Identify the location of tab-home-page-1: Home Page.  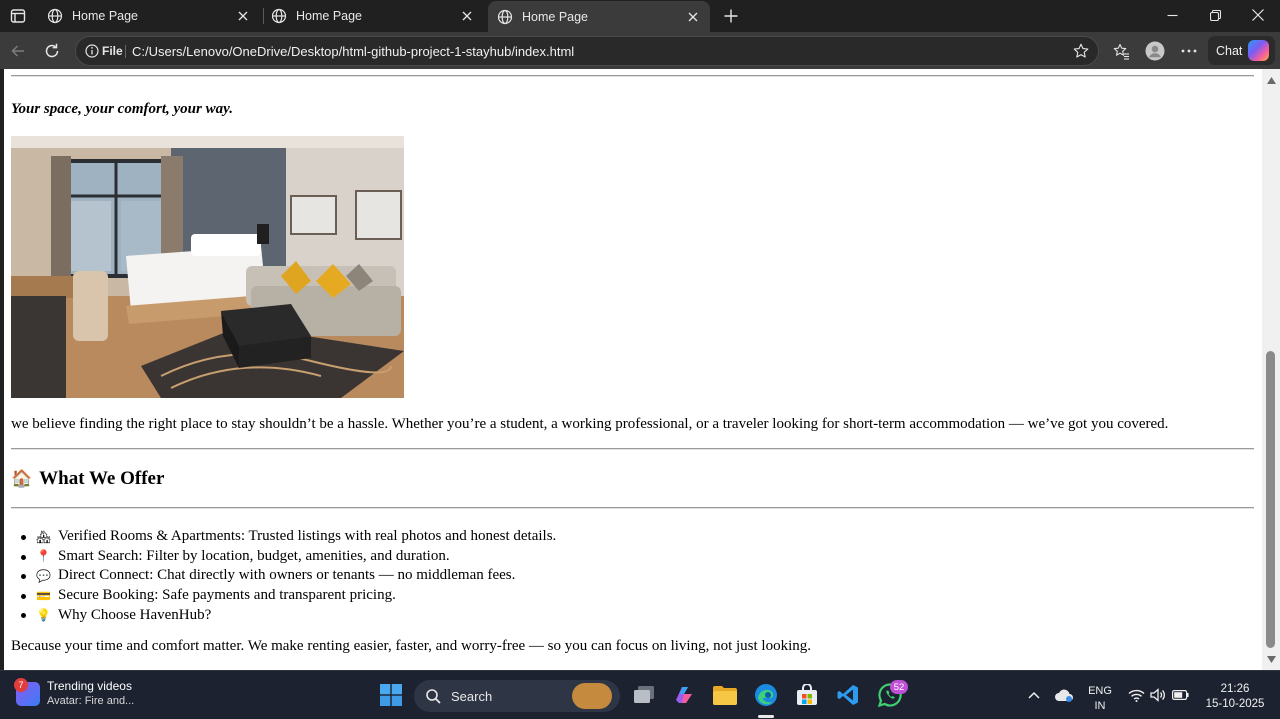
(149, 15).